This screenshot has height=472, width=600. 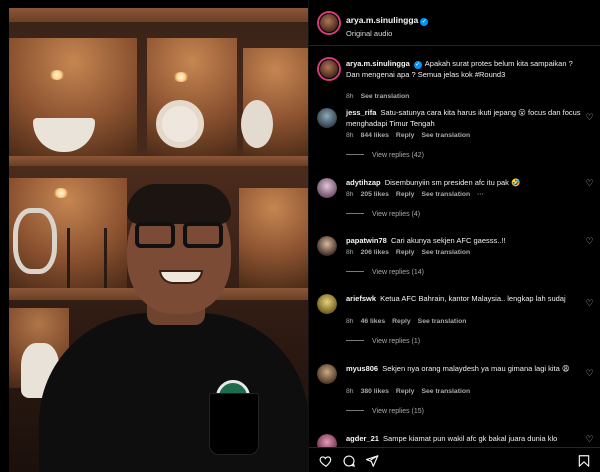 I want to click on commenter-username: ariefswk, so click(x=361, y=298).